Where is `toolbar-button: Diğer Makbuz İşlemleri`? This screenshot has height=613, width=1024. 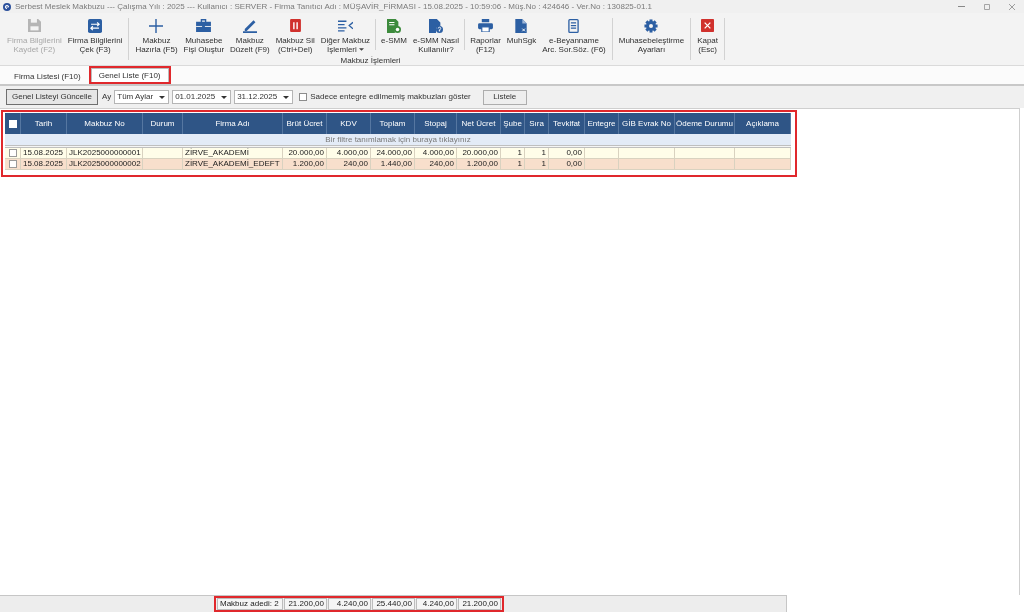
toolbar-button: Diğer Makbuz İşlemleri is located at coordinates (345, 34).